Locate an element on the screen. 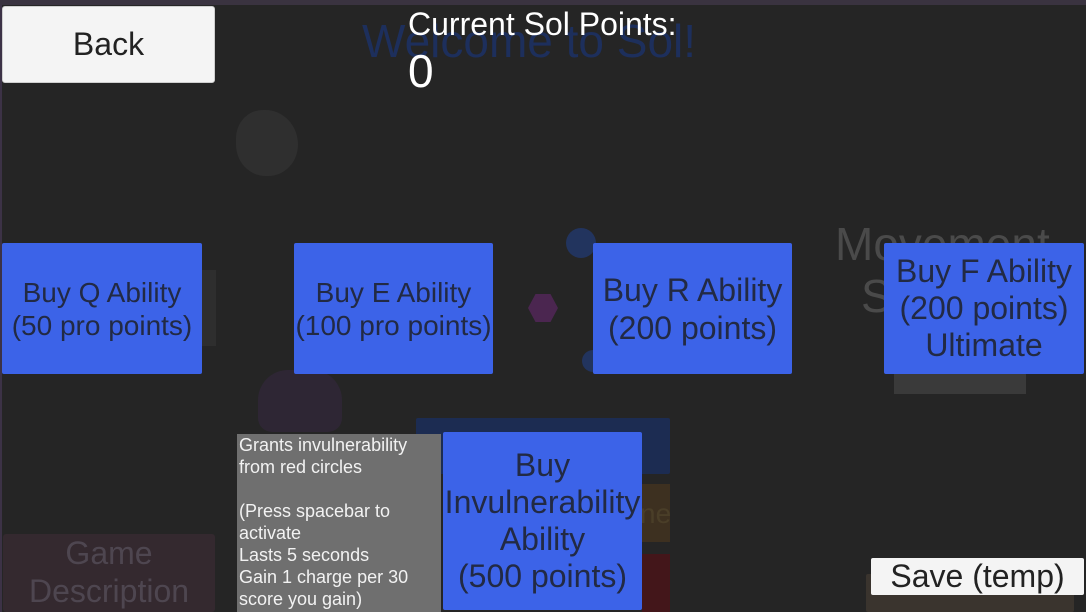 Image resolution: width=1086 pixels, height=612 pixels. buy-invulnerability-label: Buy Invulnerability Ability (500 points) is located at coordinates (542, 520).